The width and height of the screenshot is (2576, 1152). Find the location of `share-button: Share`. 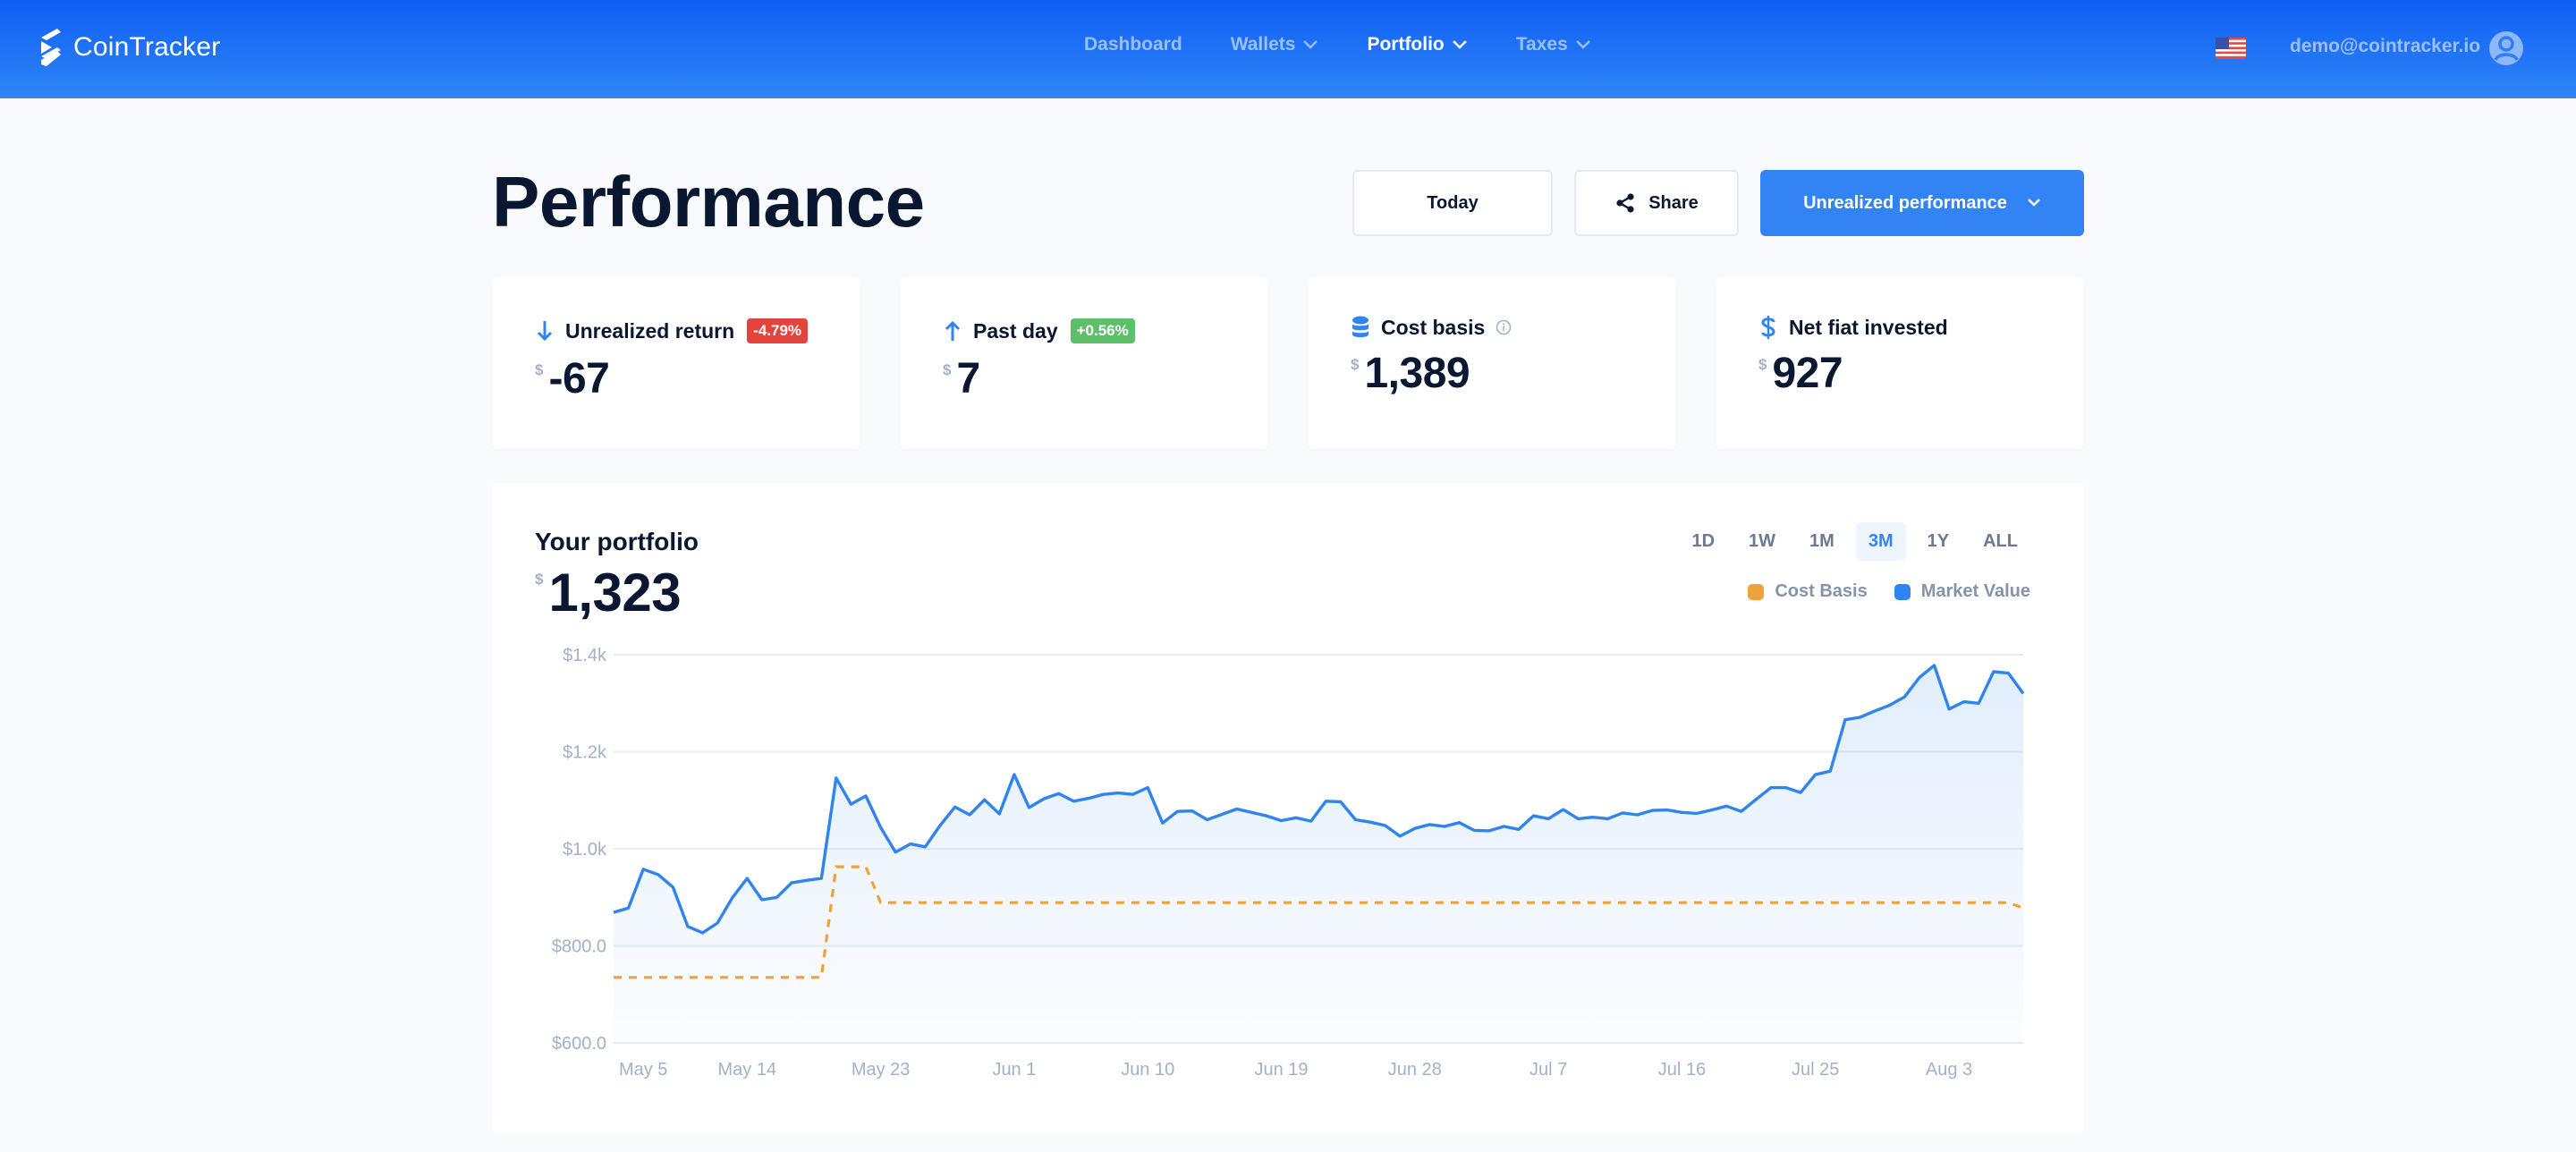

share-button: Share is located at coordinates (1656, 203).